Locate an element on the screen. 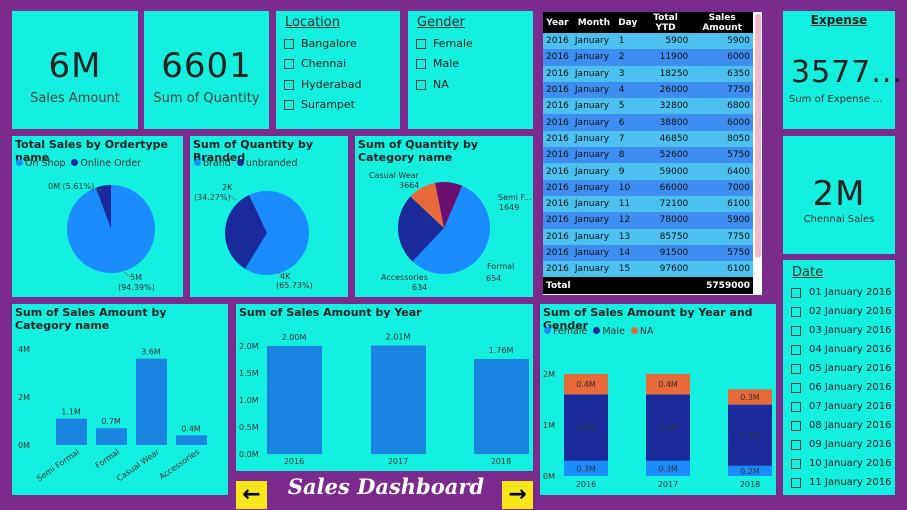 The image size is (907, 510). table-cell: 12 is located at coordinates (627, 220).